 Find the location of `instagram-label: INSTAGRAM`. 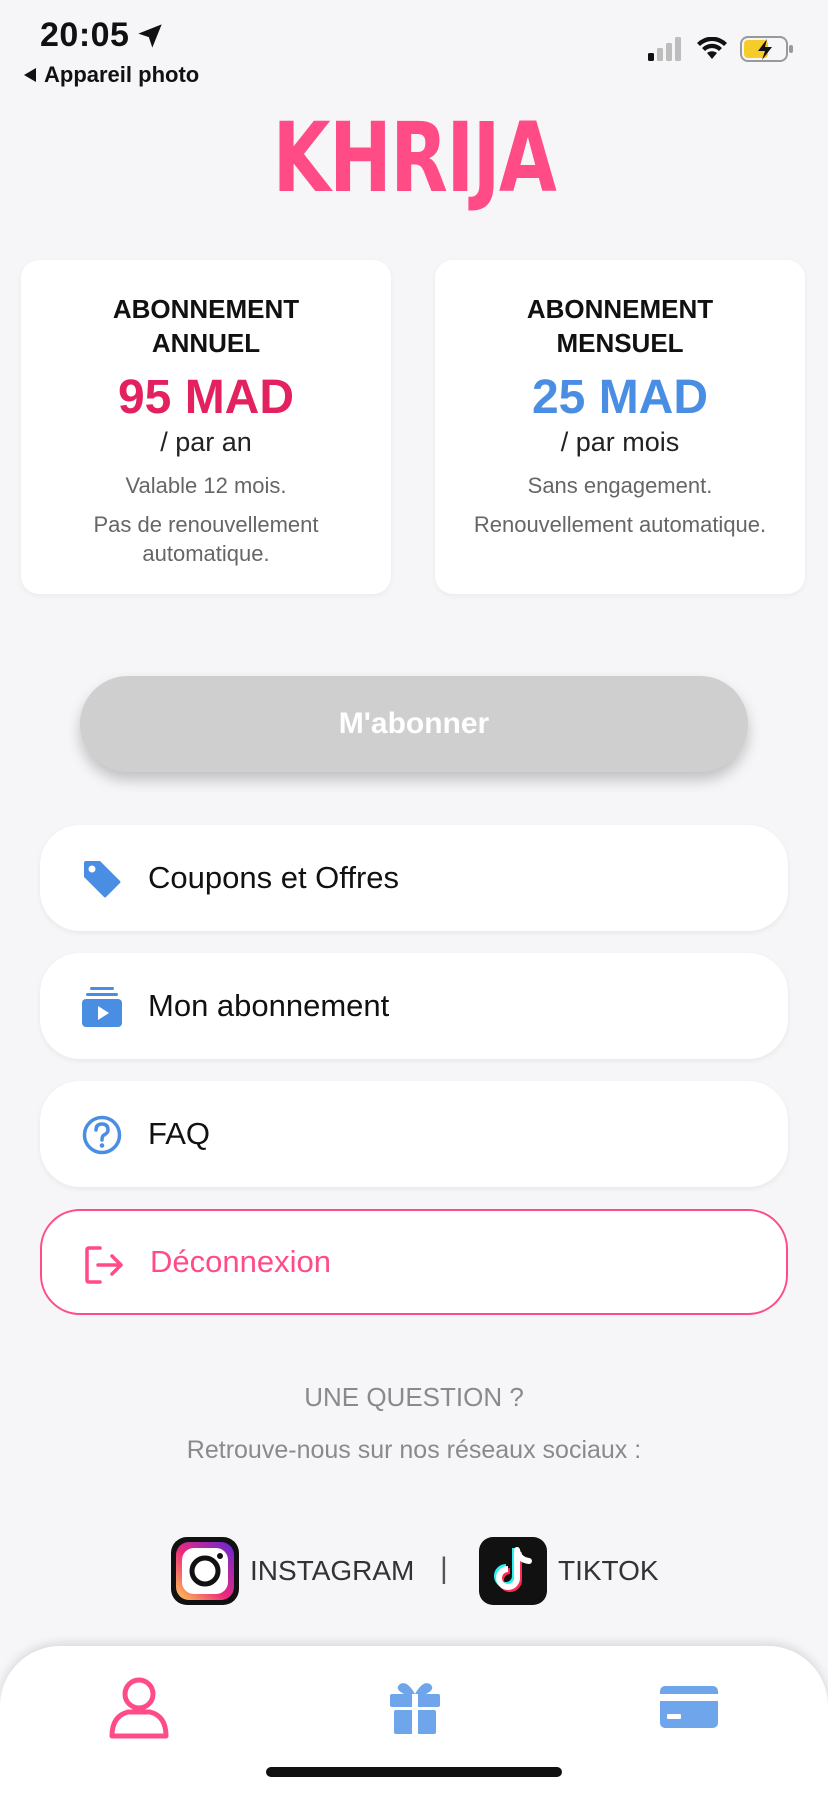

instagram-label: INSTAGRAM is located at coordinates (332, 1570).